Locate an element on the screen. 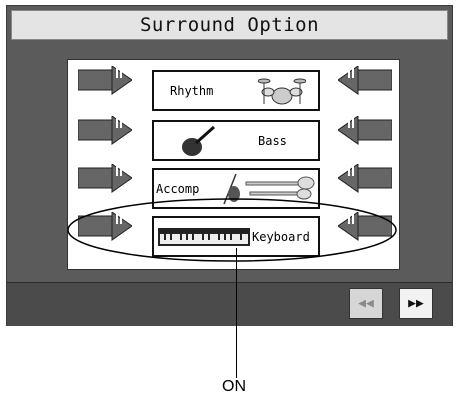  callout-label: ON is located at coordinates (234, 386).